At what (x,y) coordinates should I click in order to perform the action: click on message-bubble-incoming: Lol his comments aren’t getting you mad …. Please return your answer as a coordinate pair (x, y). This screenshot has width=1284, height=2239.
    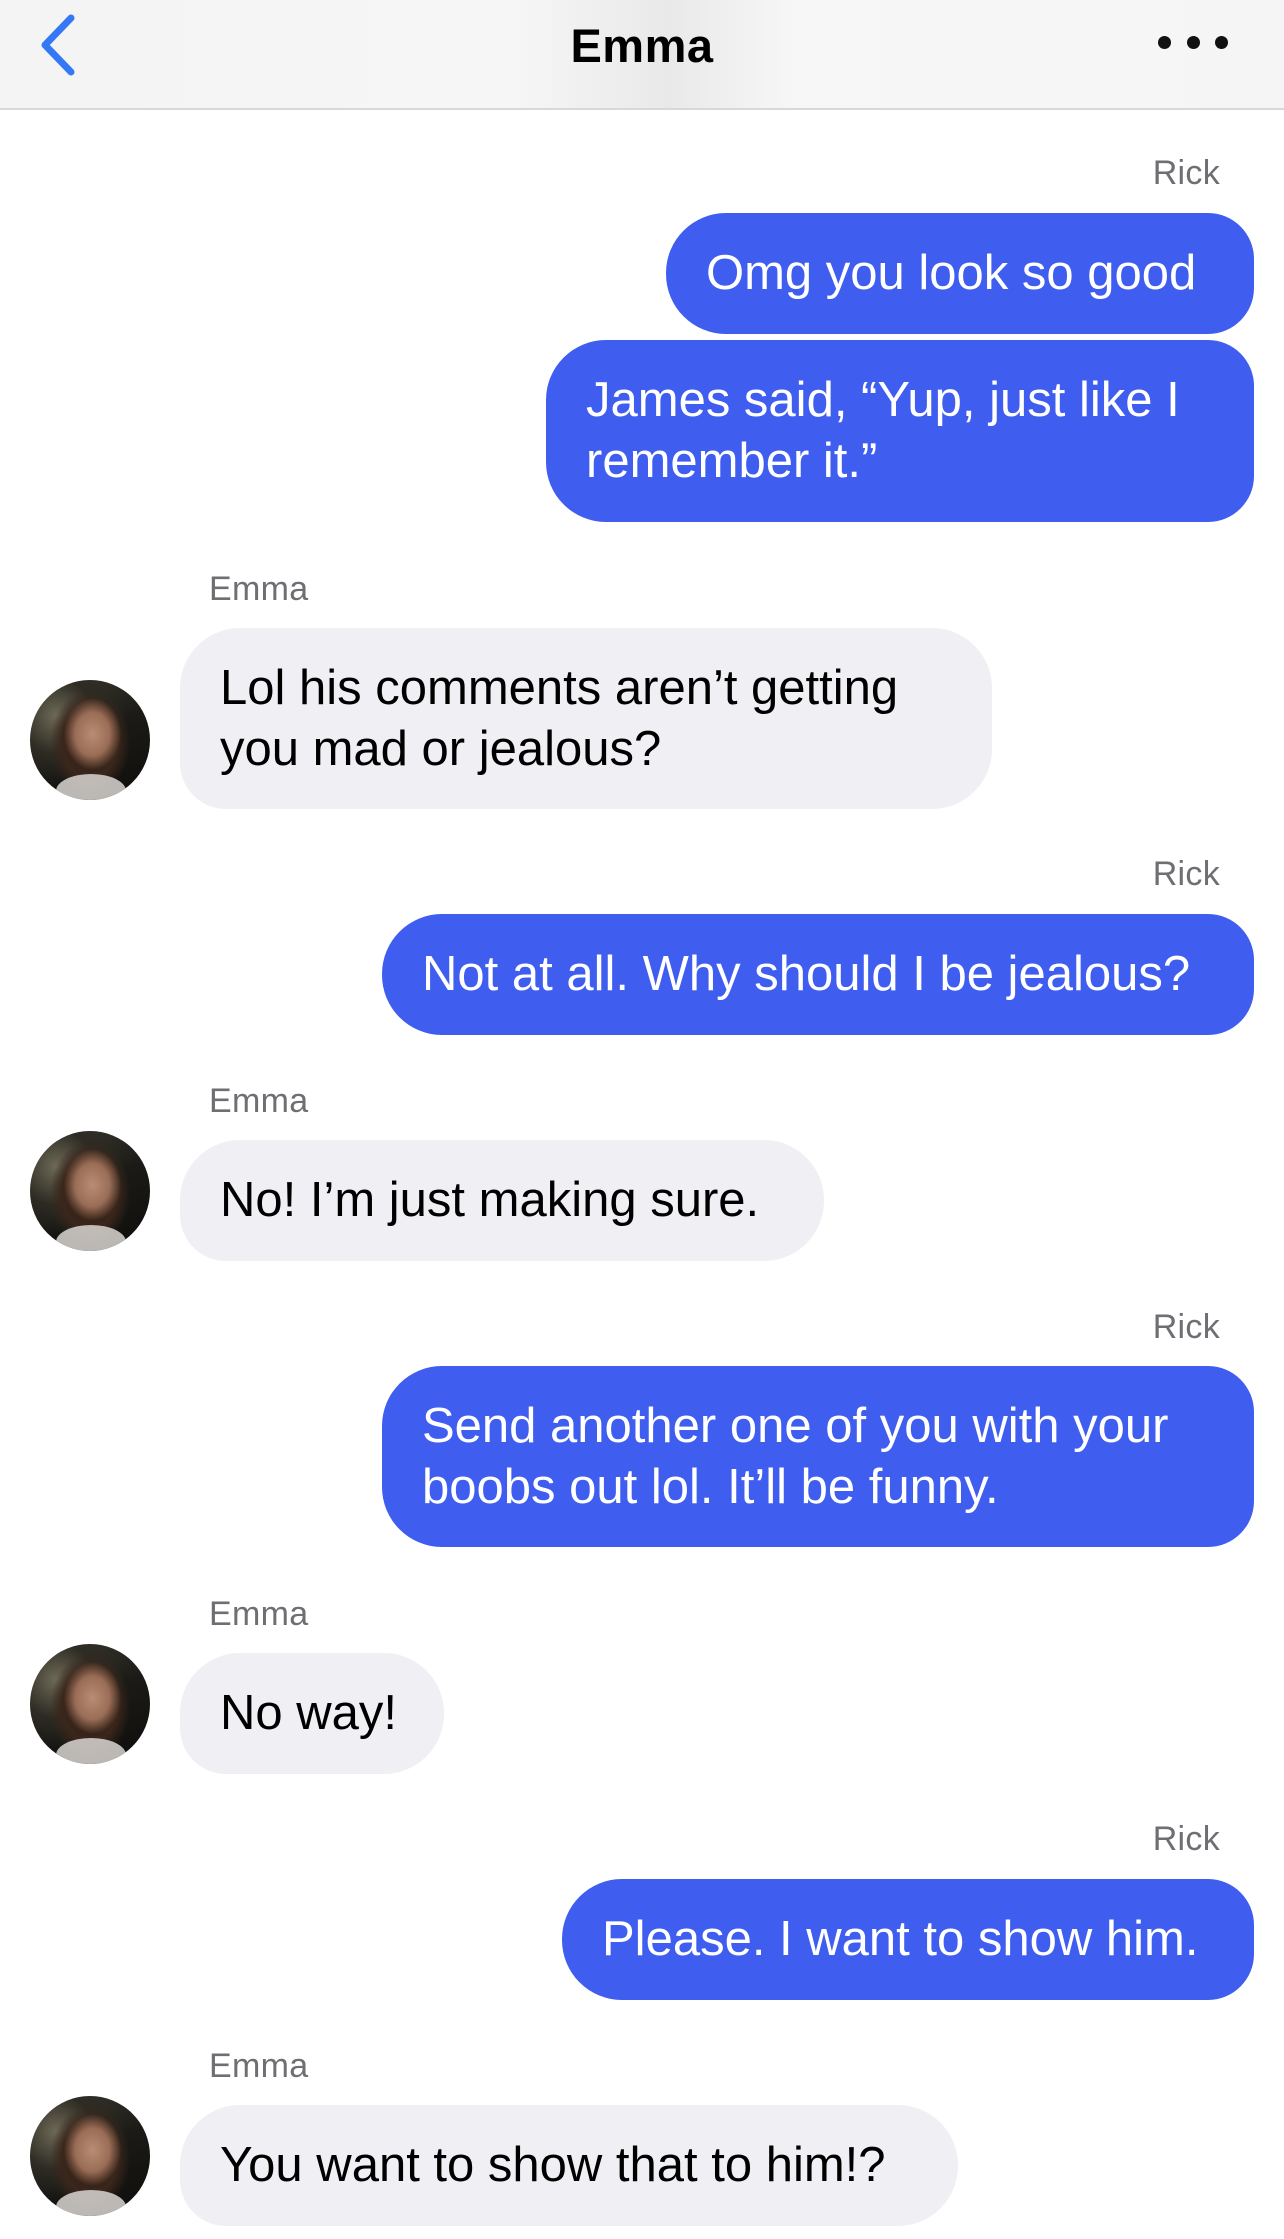
    Looking at the image, I should click on (586, 718).